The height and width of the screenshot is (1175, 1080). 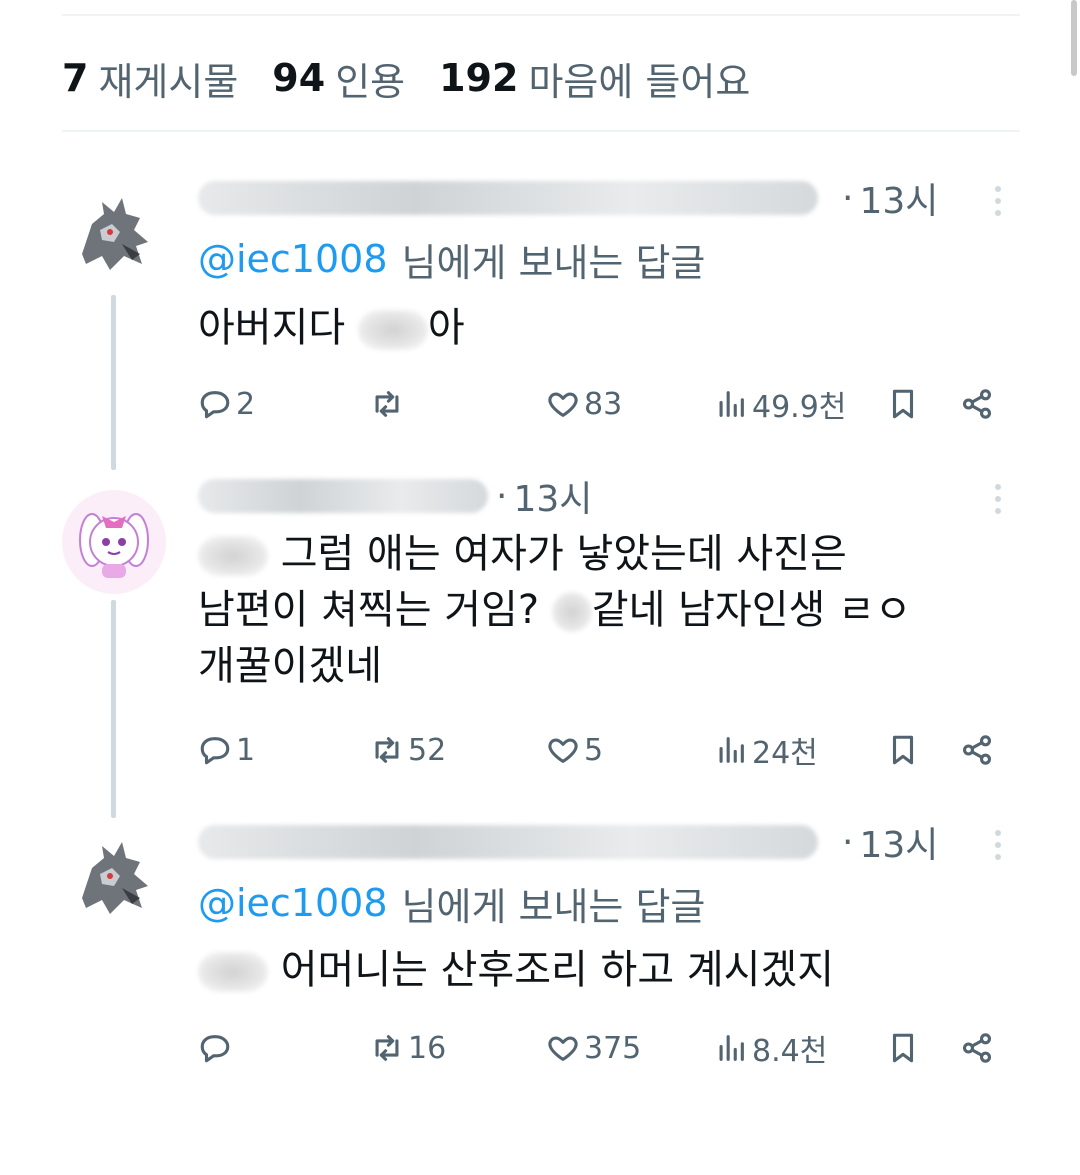 I want to click on repost-button, so click(x=389, y=404).